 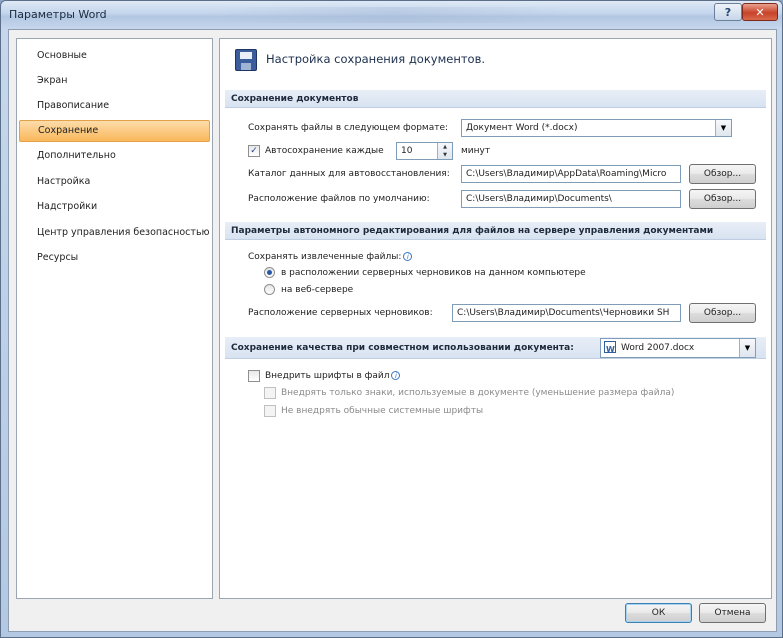 What do you see at coordinates (476, 151) in the screenshot?
I see `autosave-unit: минут` at bounding box center [476, 151].